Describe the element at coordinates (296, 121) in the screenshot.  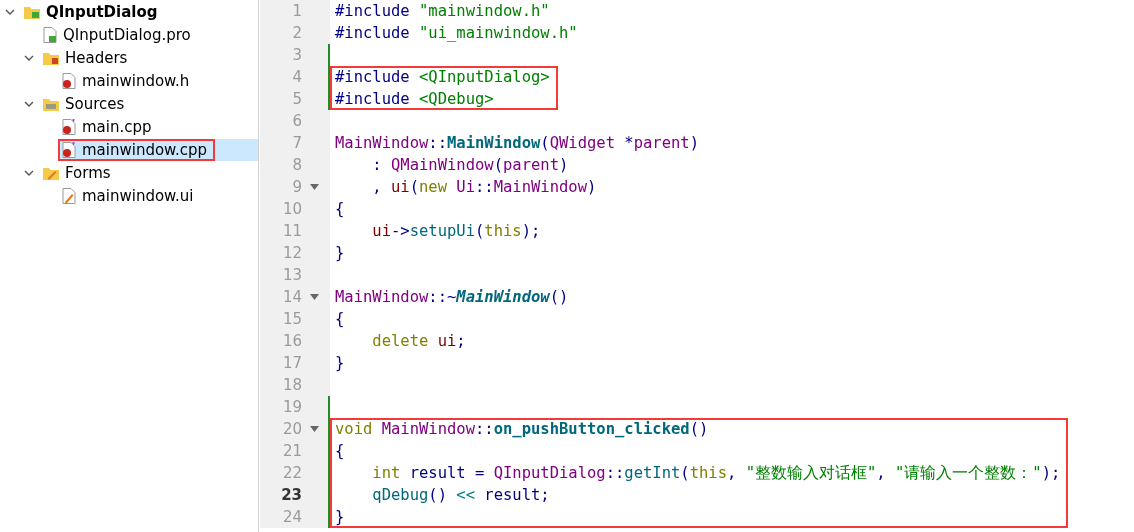
I see `line-number: 6` at that location.